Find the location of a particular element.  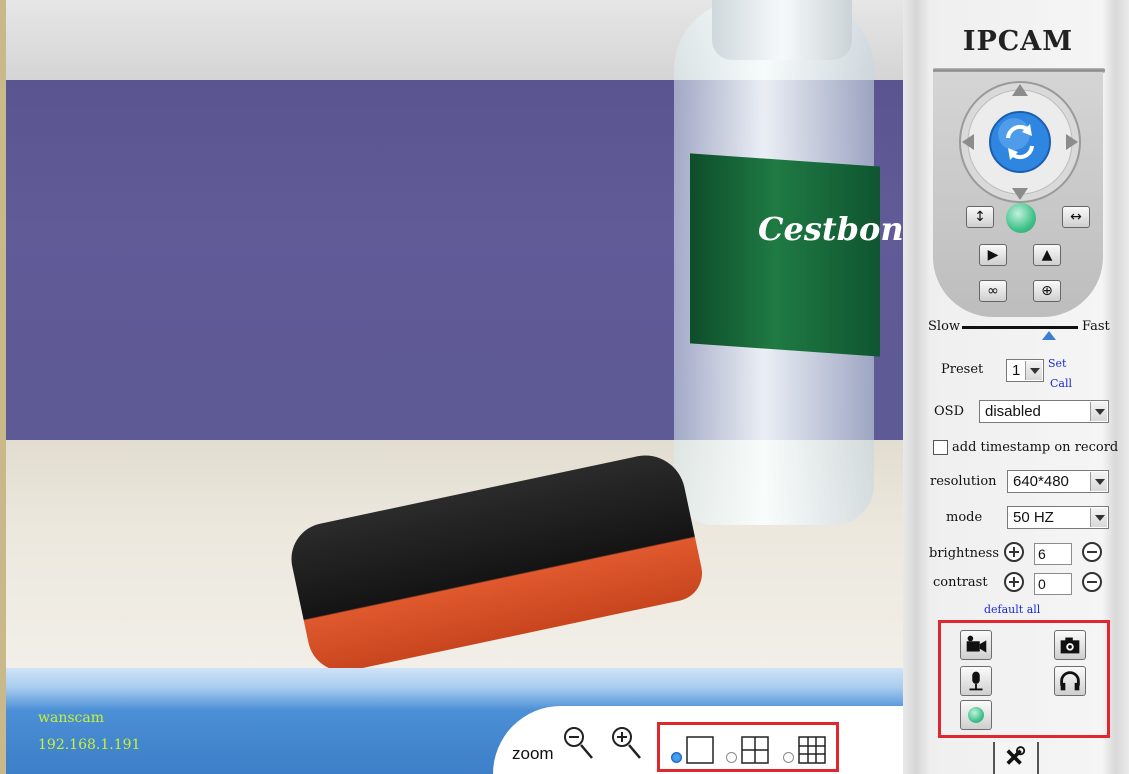

resolution-select: 640*480 is located at coordinates (1058, 481).